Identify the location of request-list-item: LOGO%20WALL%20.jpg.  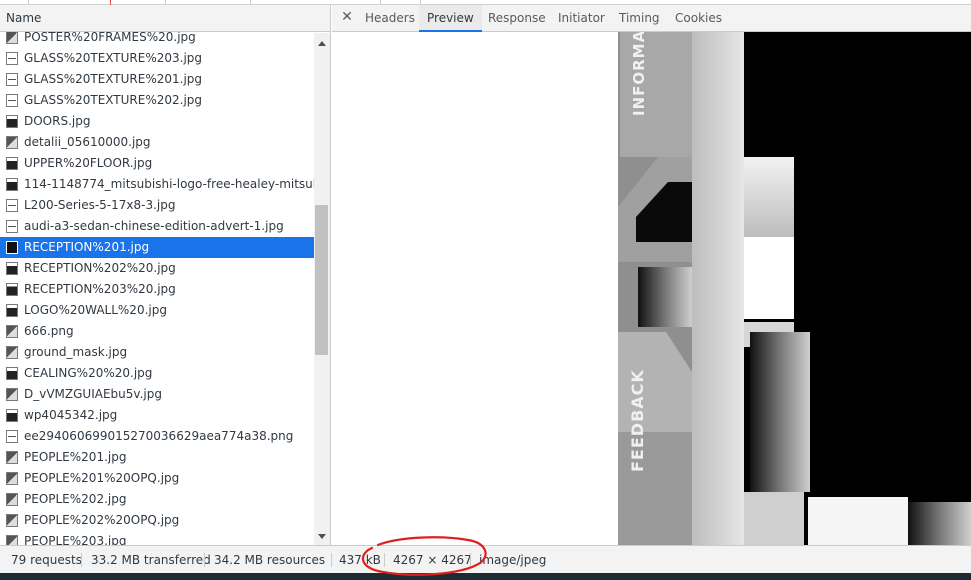
(157, 310).